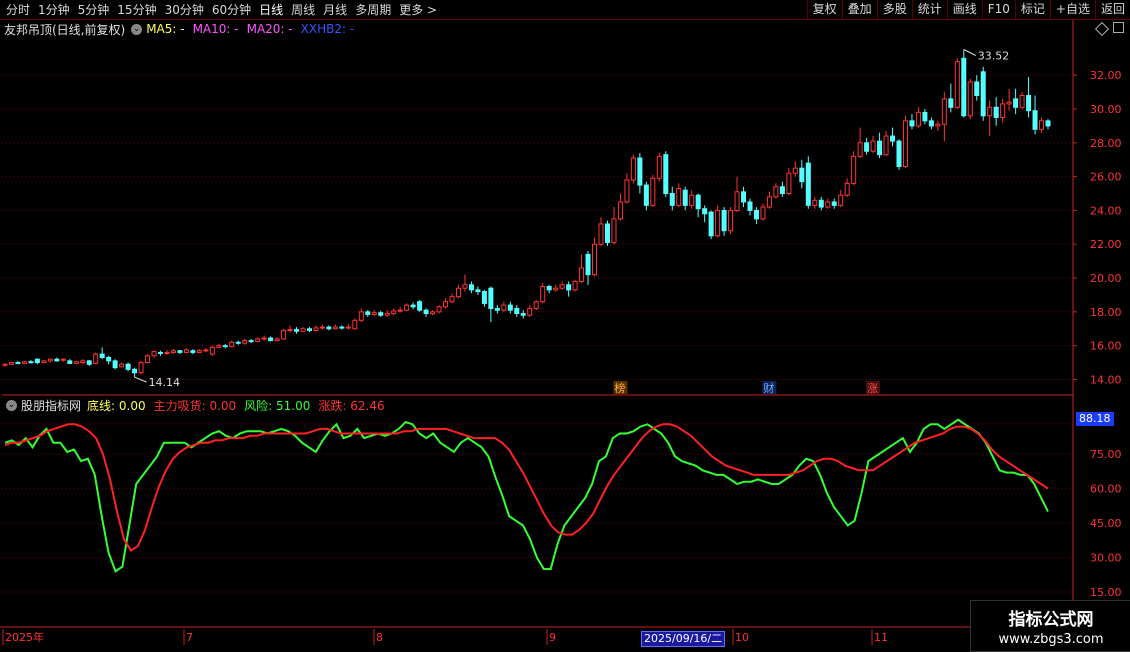  What do you see at coordinates (269, 29) in the screenshot?
I see `ma-legend-item: MA20: -` at bounding box center [269, 29].